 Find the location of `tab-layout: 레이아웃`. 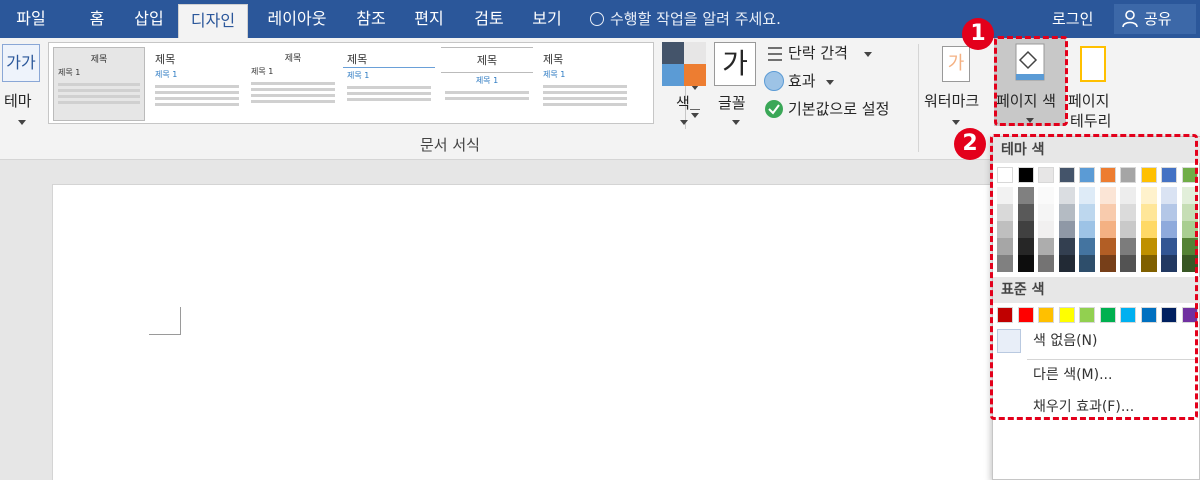

tab-layout: 레이아웃 is located at coordinates (297, 19).